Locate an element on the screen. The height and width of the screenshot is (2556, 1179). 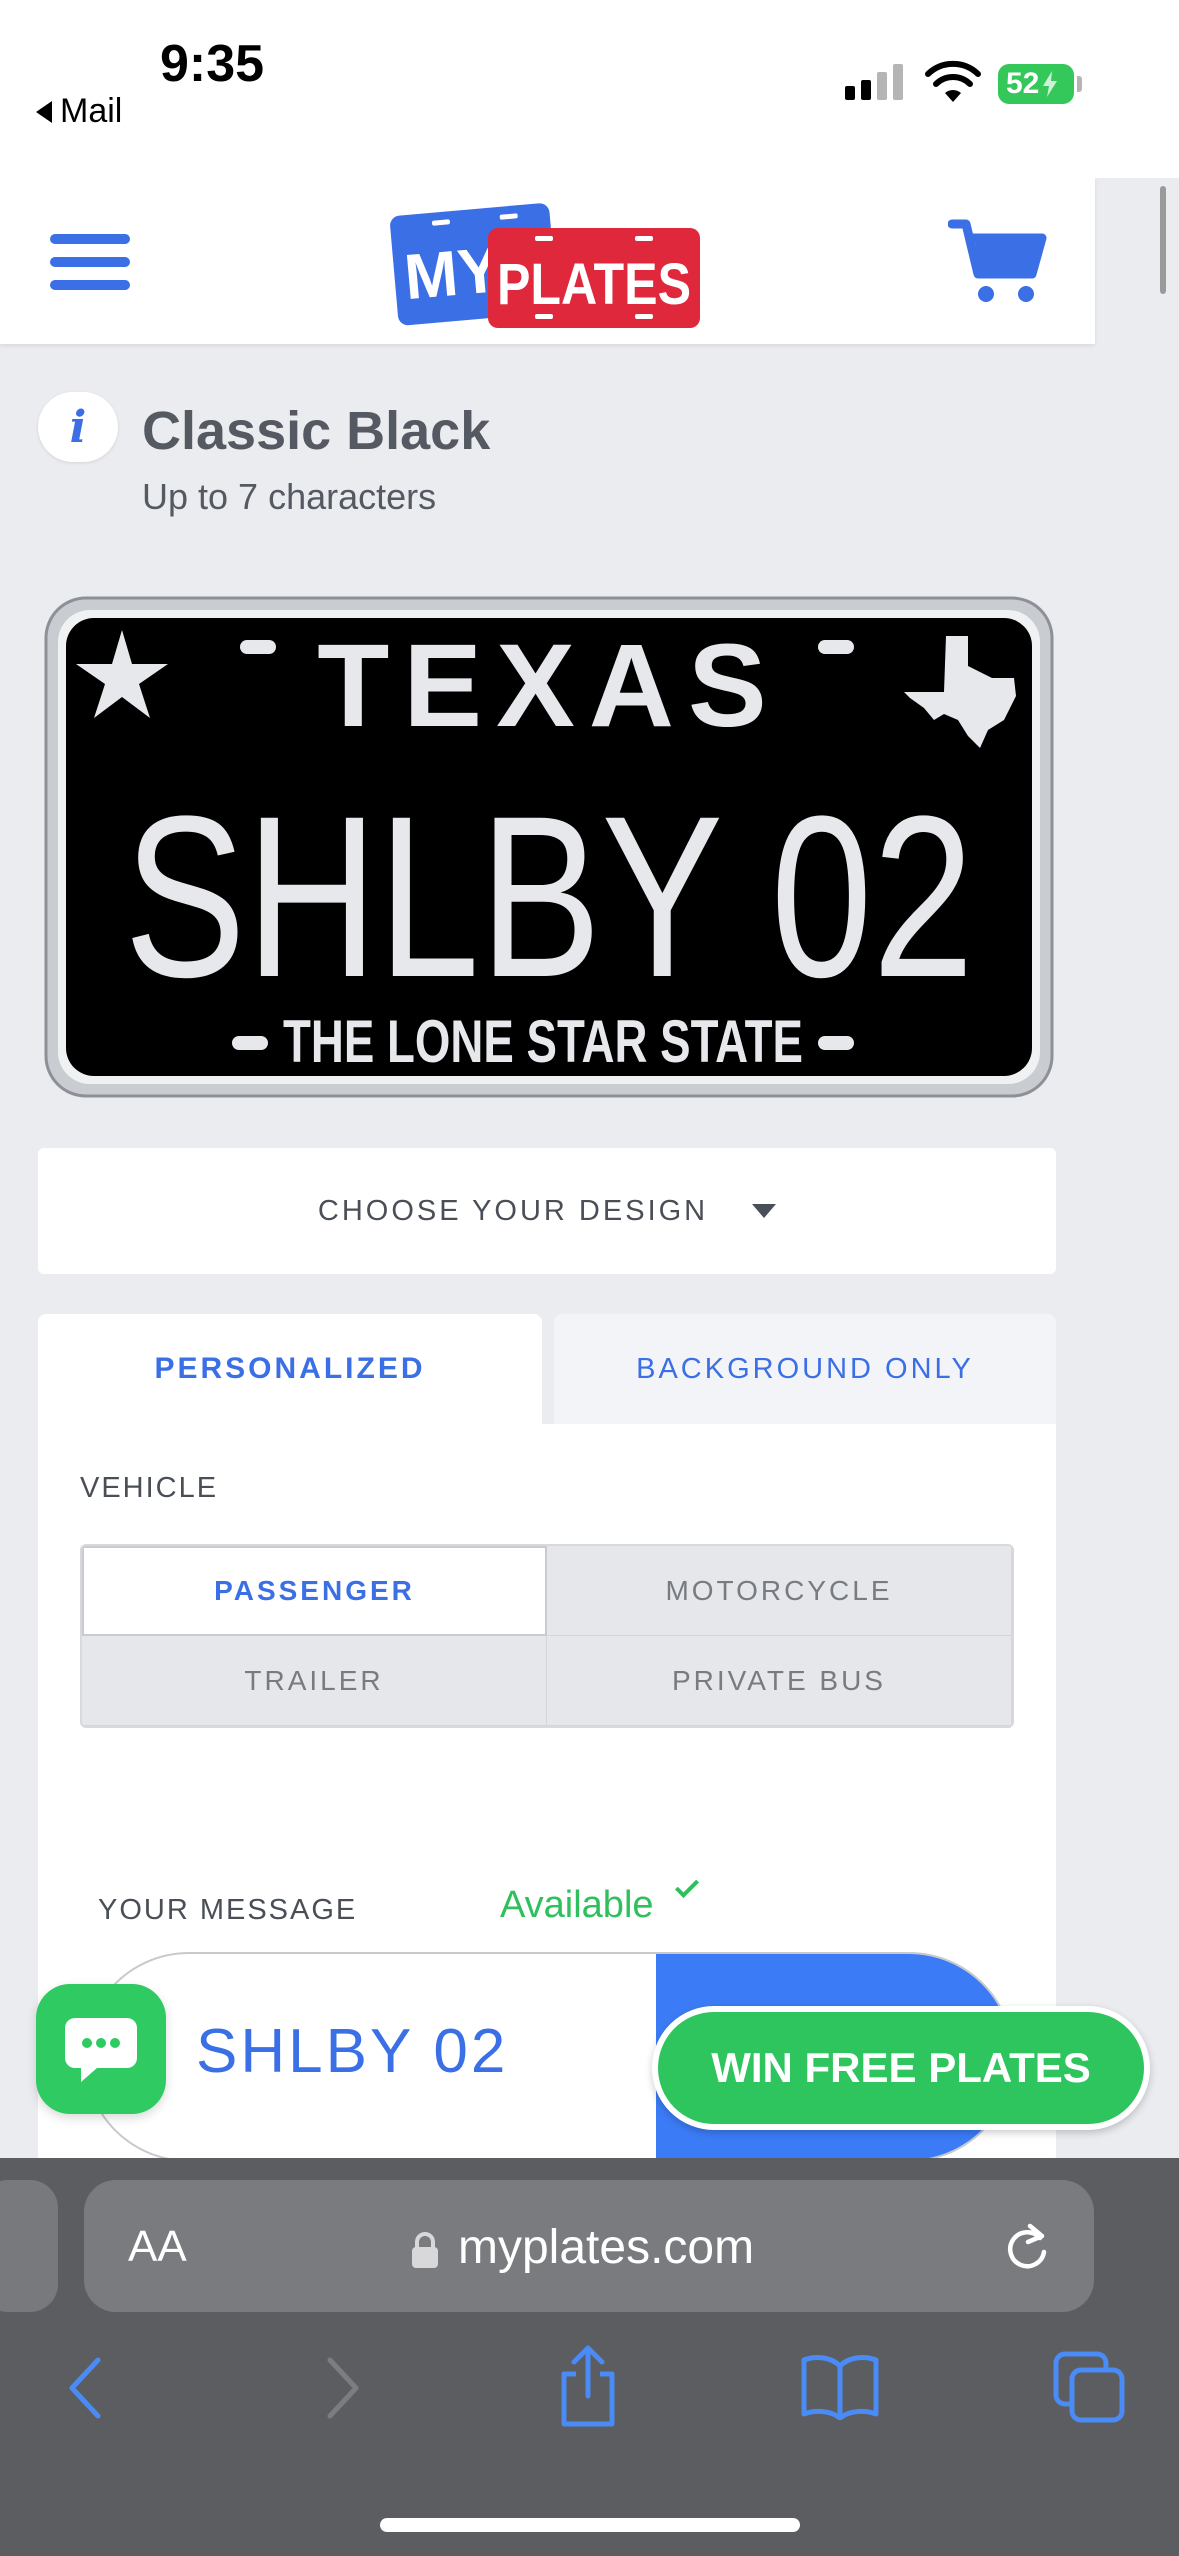
back-to-mail-link: Mail is located at coordinates (79, 111).